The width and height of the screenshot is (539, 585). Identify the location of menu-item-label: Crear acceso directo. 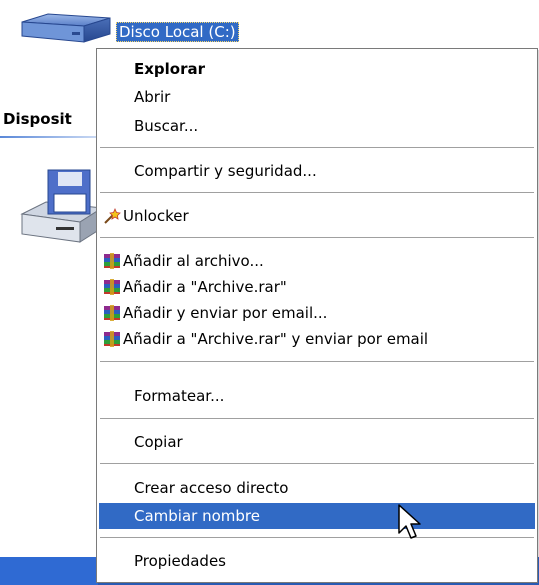
(211, 488).